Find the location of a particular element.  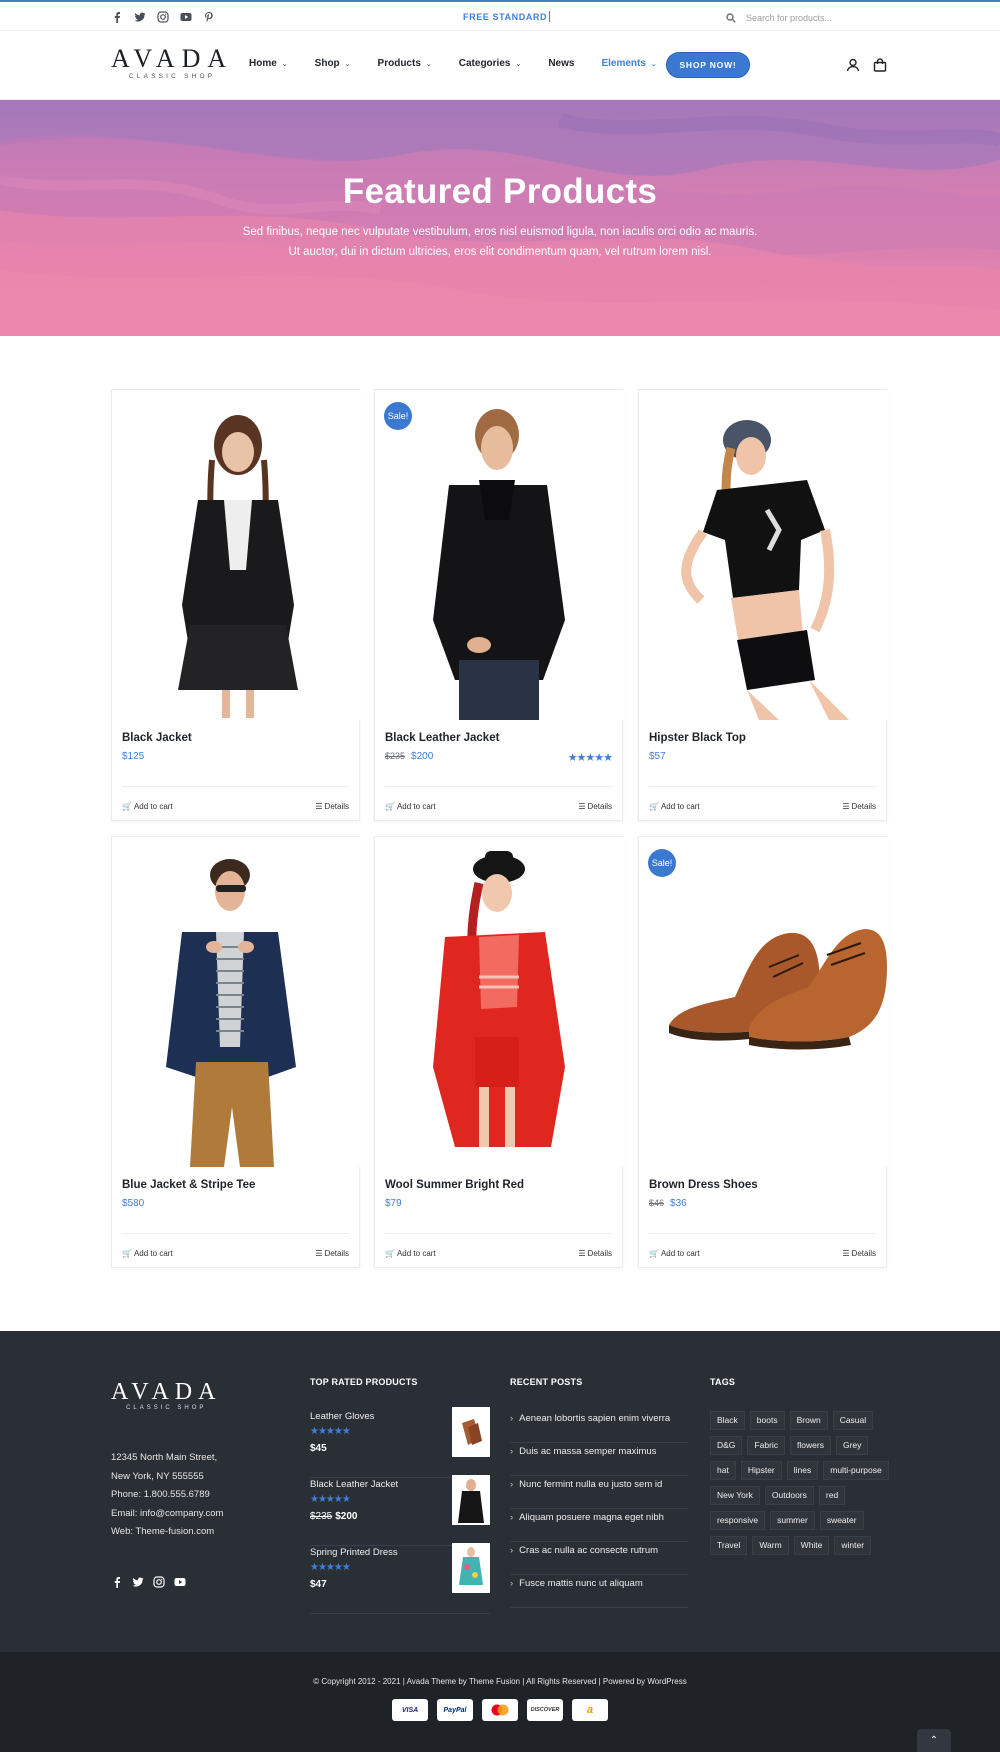

tag-link: White is located at coordinates (811, 1545).